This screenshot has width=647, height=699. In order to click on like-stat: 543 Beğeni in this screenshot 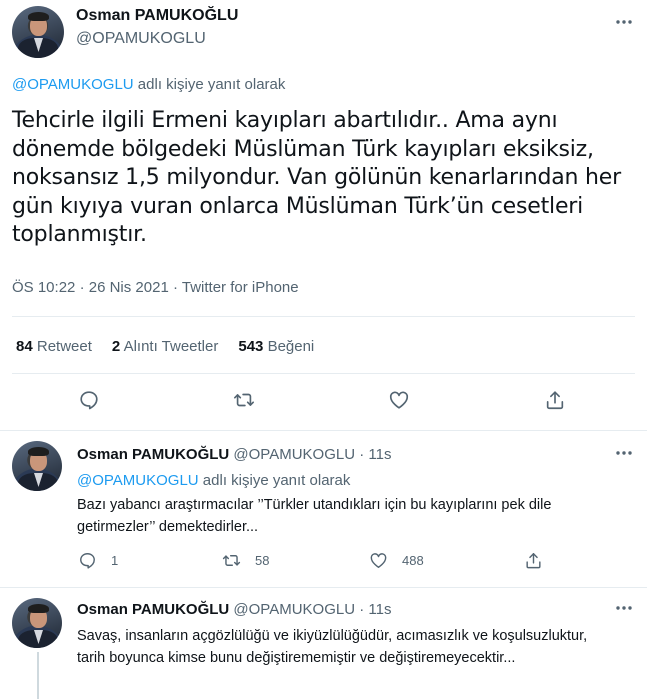, I will do `click(276, 346)`.